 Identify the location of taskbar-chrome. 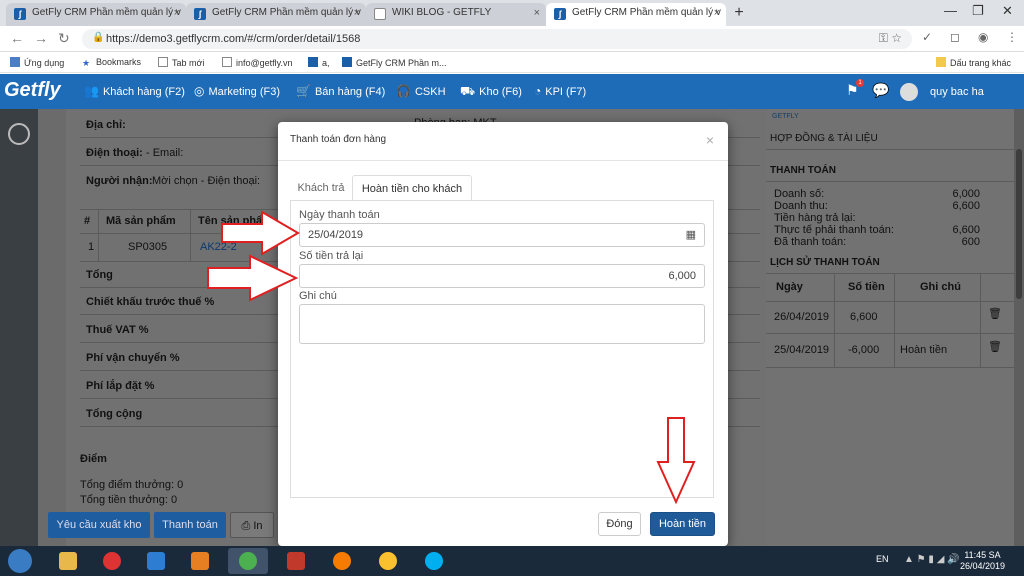
(248, 561).